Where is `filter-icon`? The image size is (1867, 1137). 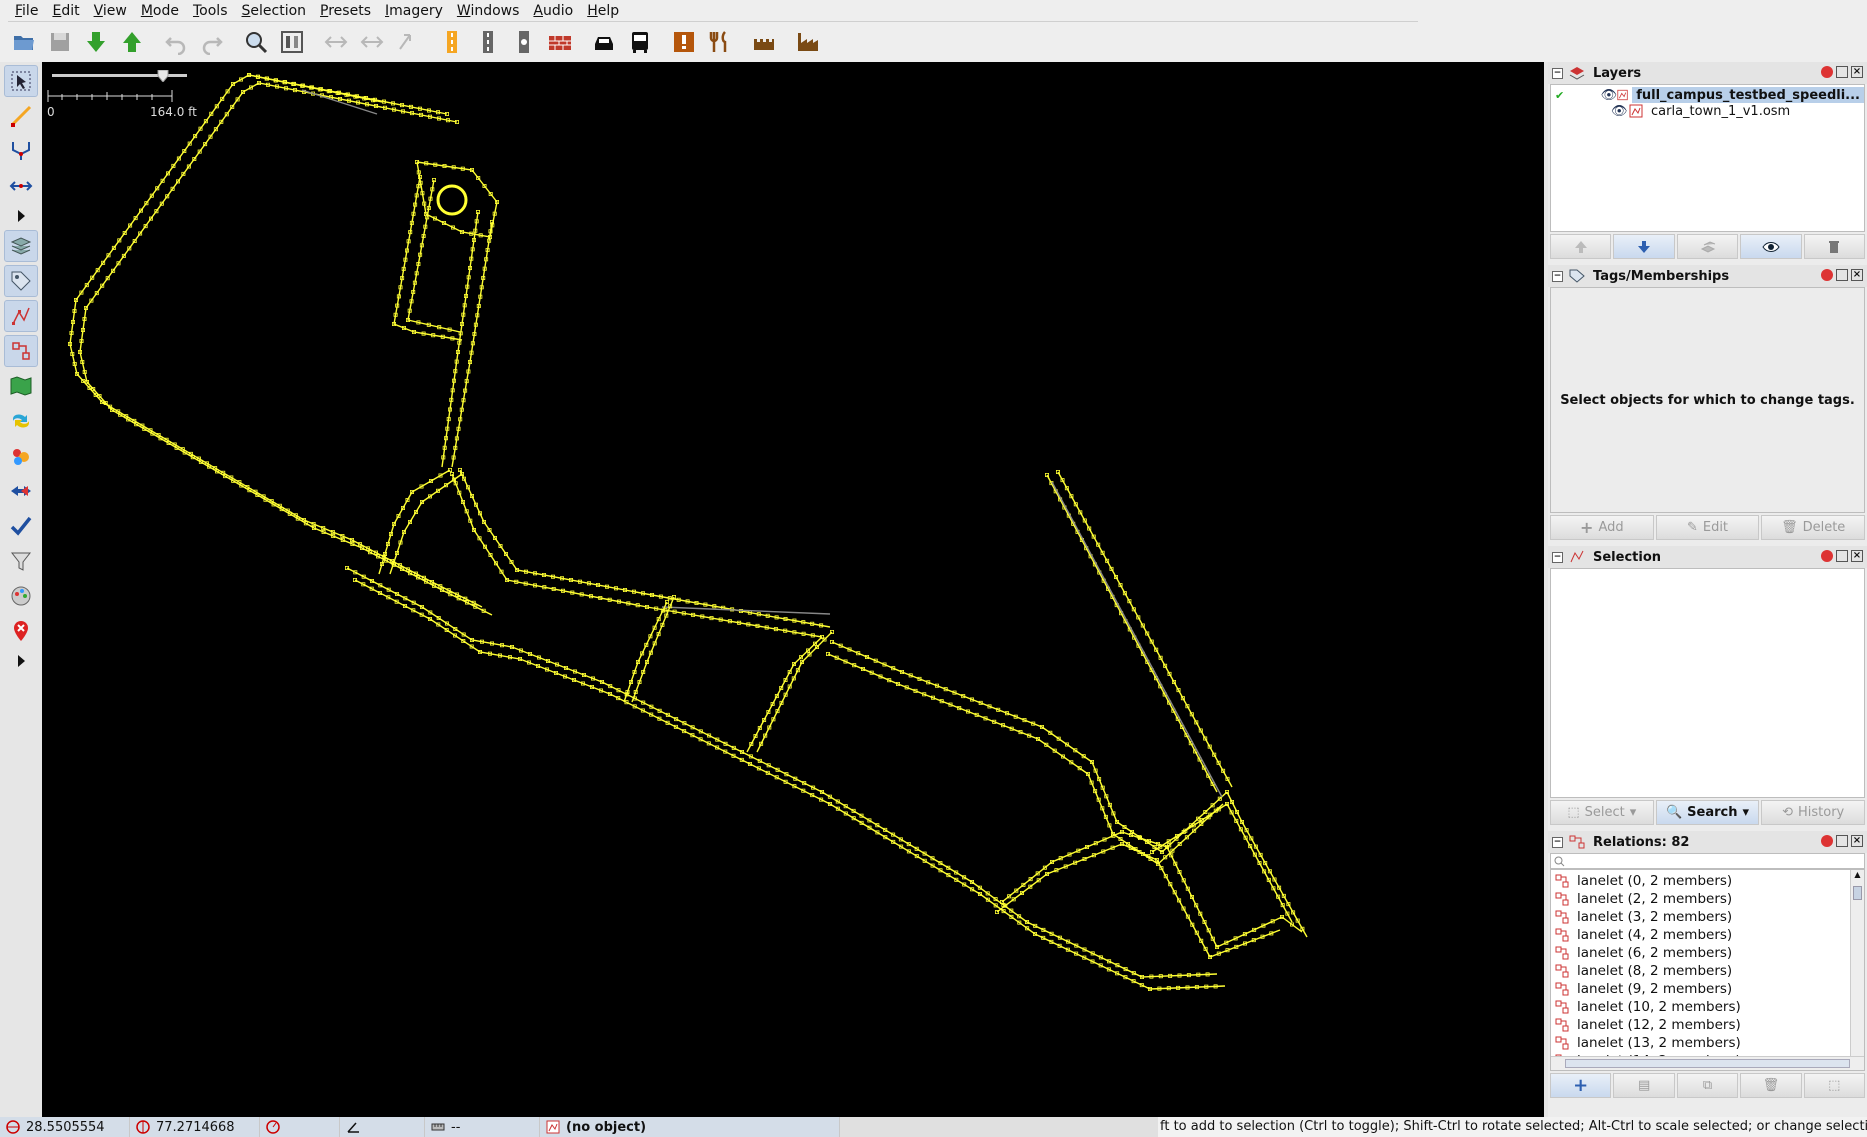
filter-icon is located at coordinates (21, 561).